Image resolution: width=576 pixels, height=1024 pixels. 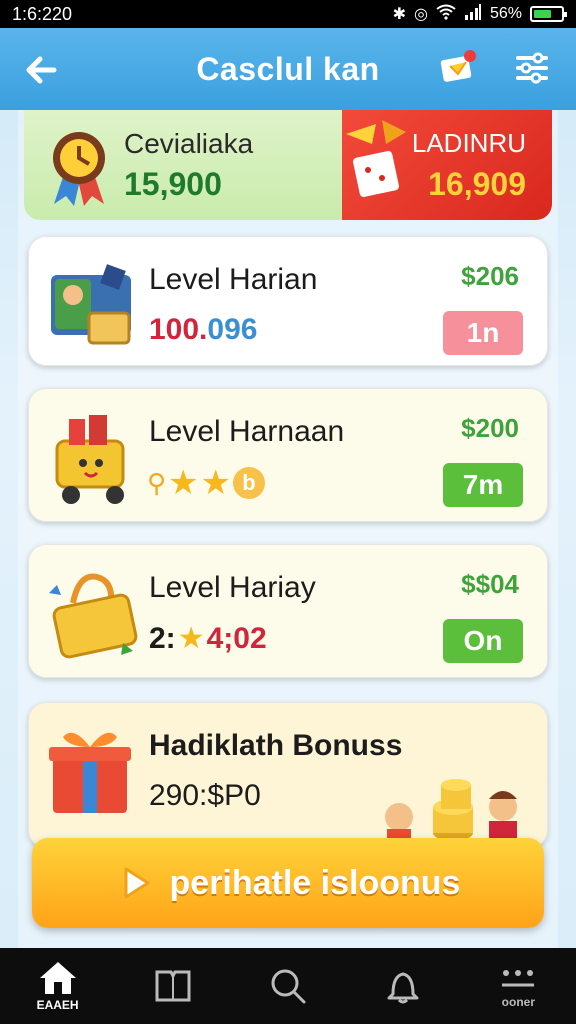 I want to click on bonus-card: Hadiklath Bonuss 290:$P0, so click(x=288, y=775).